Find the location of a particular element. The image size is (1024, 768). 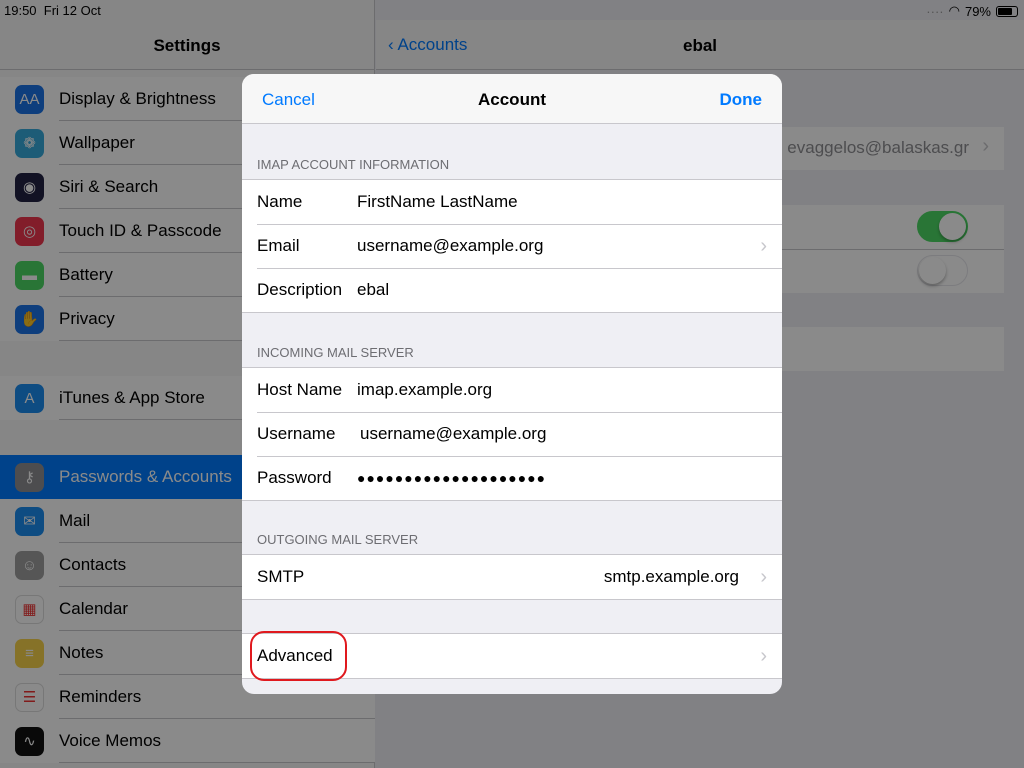

username-row: Username username@example.org is located at coordinates (512, 434).